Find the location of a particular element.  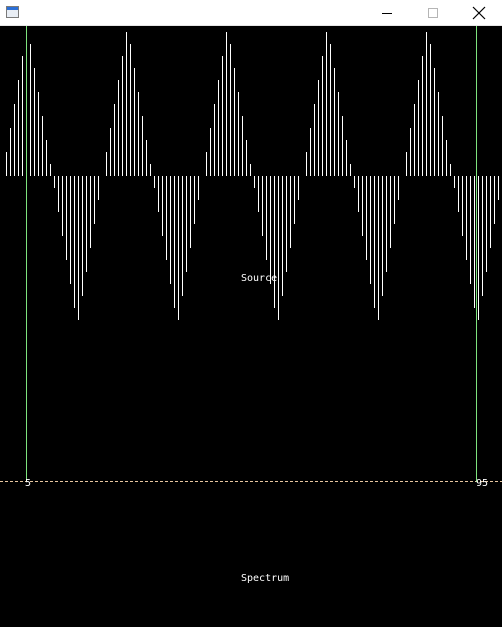

source-label: Source is located at coordinates (259, 278).